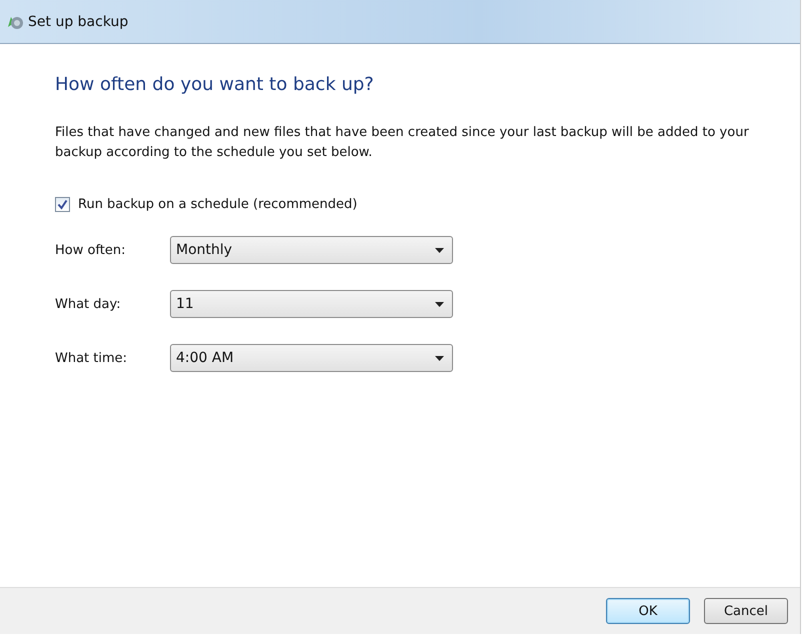 The image size is (806, 640). Describe the element at coordinates (91, 250) in the screenshot. I see `field-label: How often:` at that location.